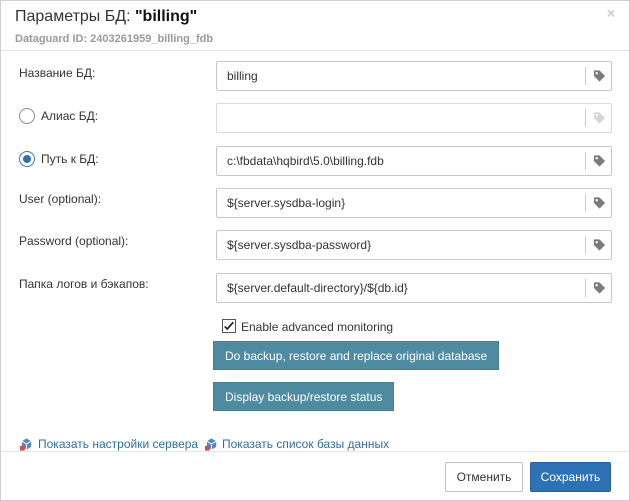 Image resolution: width=630 pixels, height=501 pixels. What do you see at coordinates (57, 73) in the screenshot?
I see `db-name-label: Название БД:` at bounding box center [57, 73].